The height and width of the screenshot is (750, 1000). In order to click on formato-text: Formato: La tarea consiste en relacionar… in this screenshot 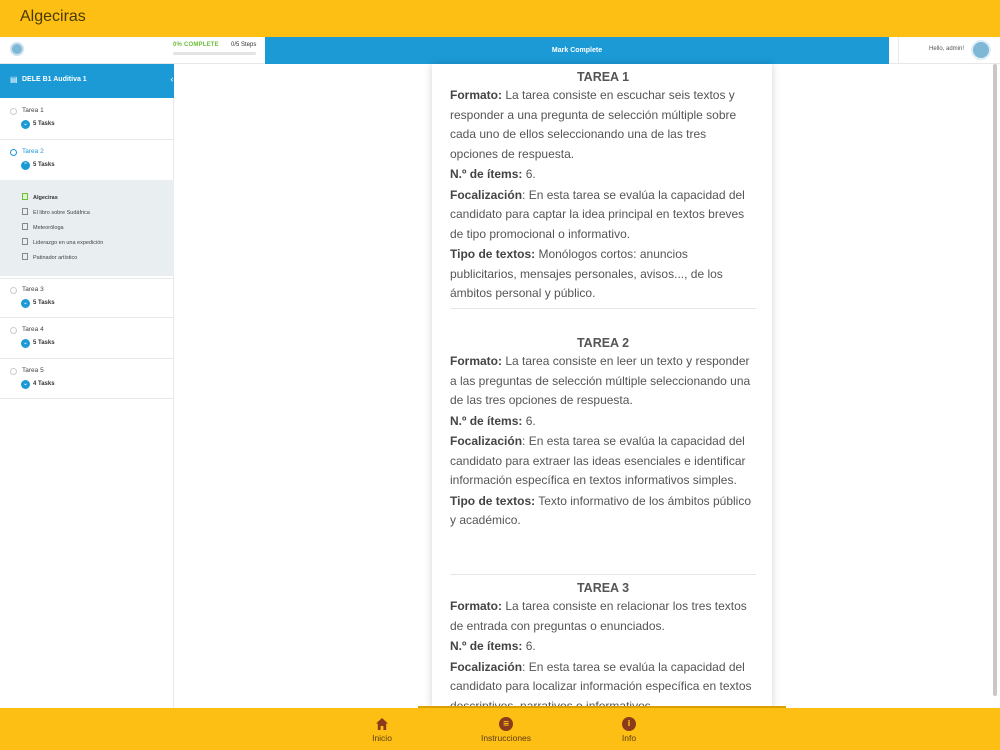, I will do `click(598, 616)`.